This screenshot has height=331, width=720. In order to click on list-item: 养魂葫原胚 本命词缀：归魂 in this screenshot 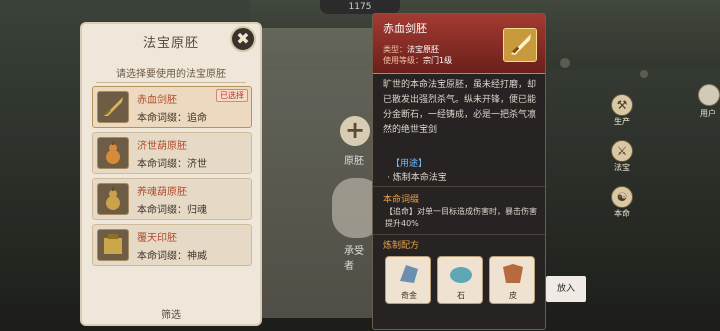, I will do `click(172, 199)`.